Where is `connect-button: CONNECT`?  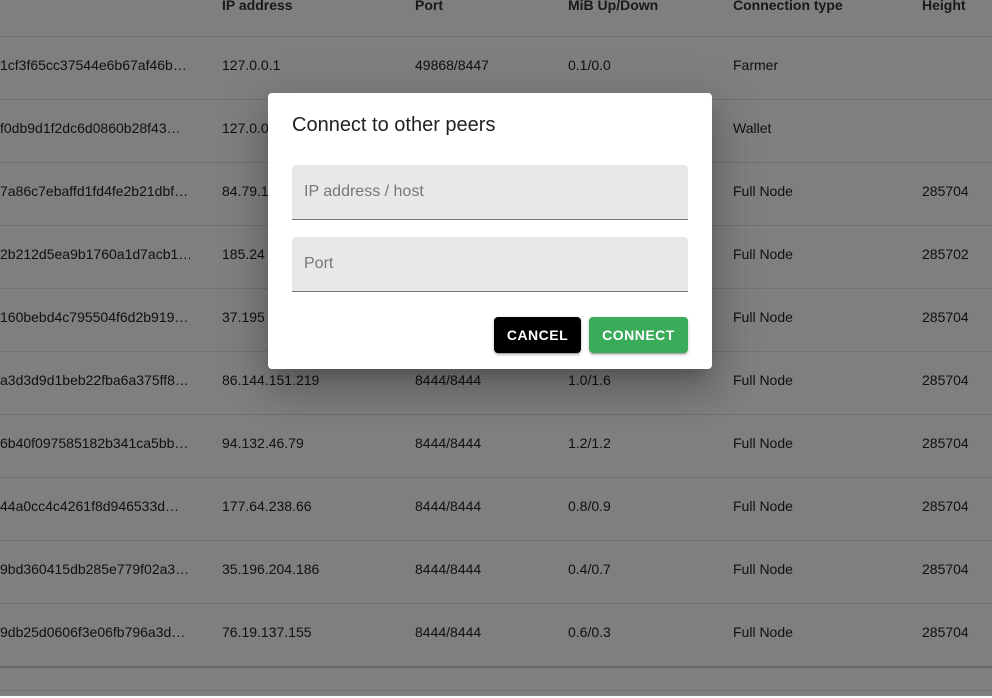
connect-button: CONNECT is located at coordinates (638, 335).